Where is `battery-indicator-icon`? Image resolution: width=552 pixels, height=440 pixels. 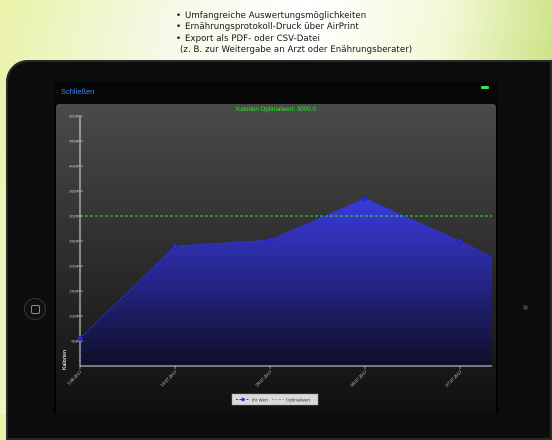 battery-indicator-icon is located at coordinates (485, 87).